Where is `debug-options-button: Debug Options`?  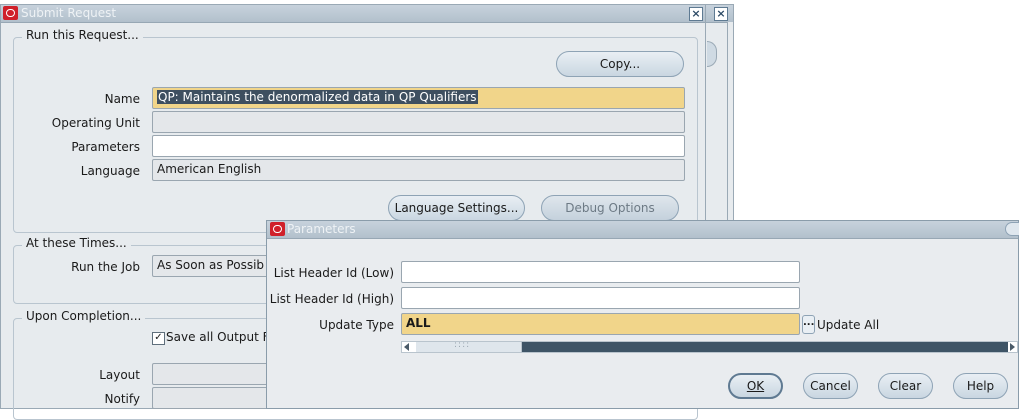
debug-options-button: Debug Options is located at coordinates (610, 208).